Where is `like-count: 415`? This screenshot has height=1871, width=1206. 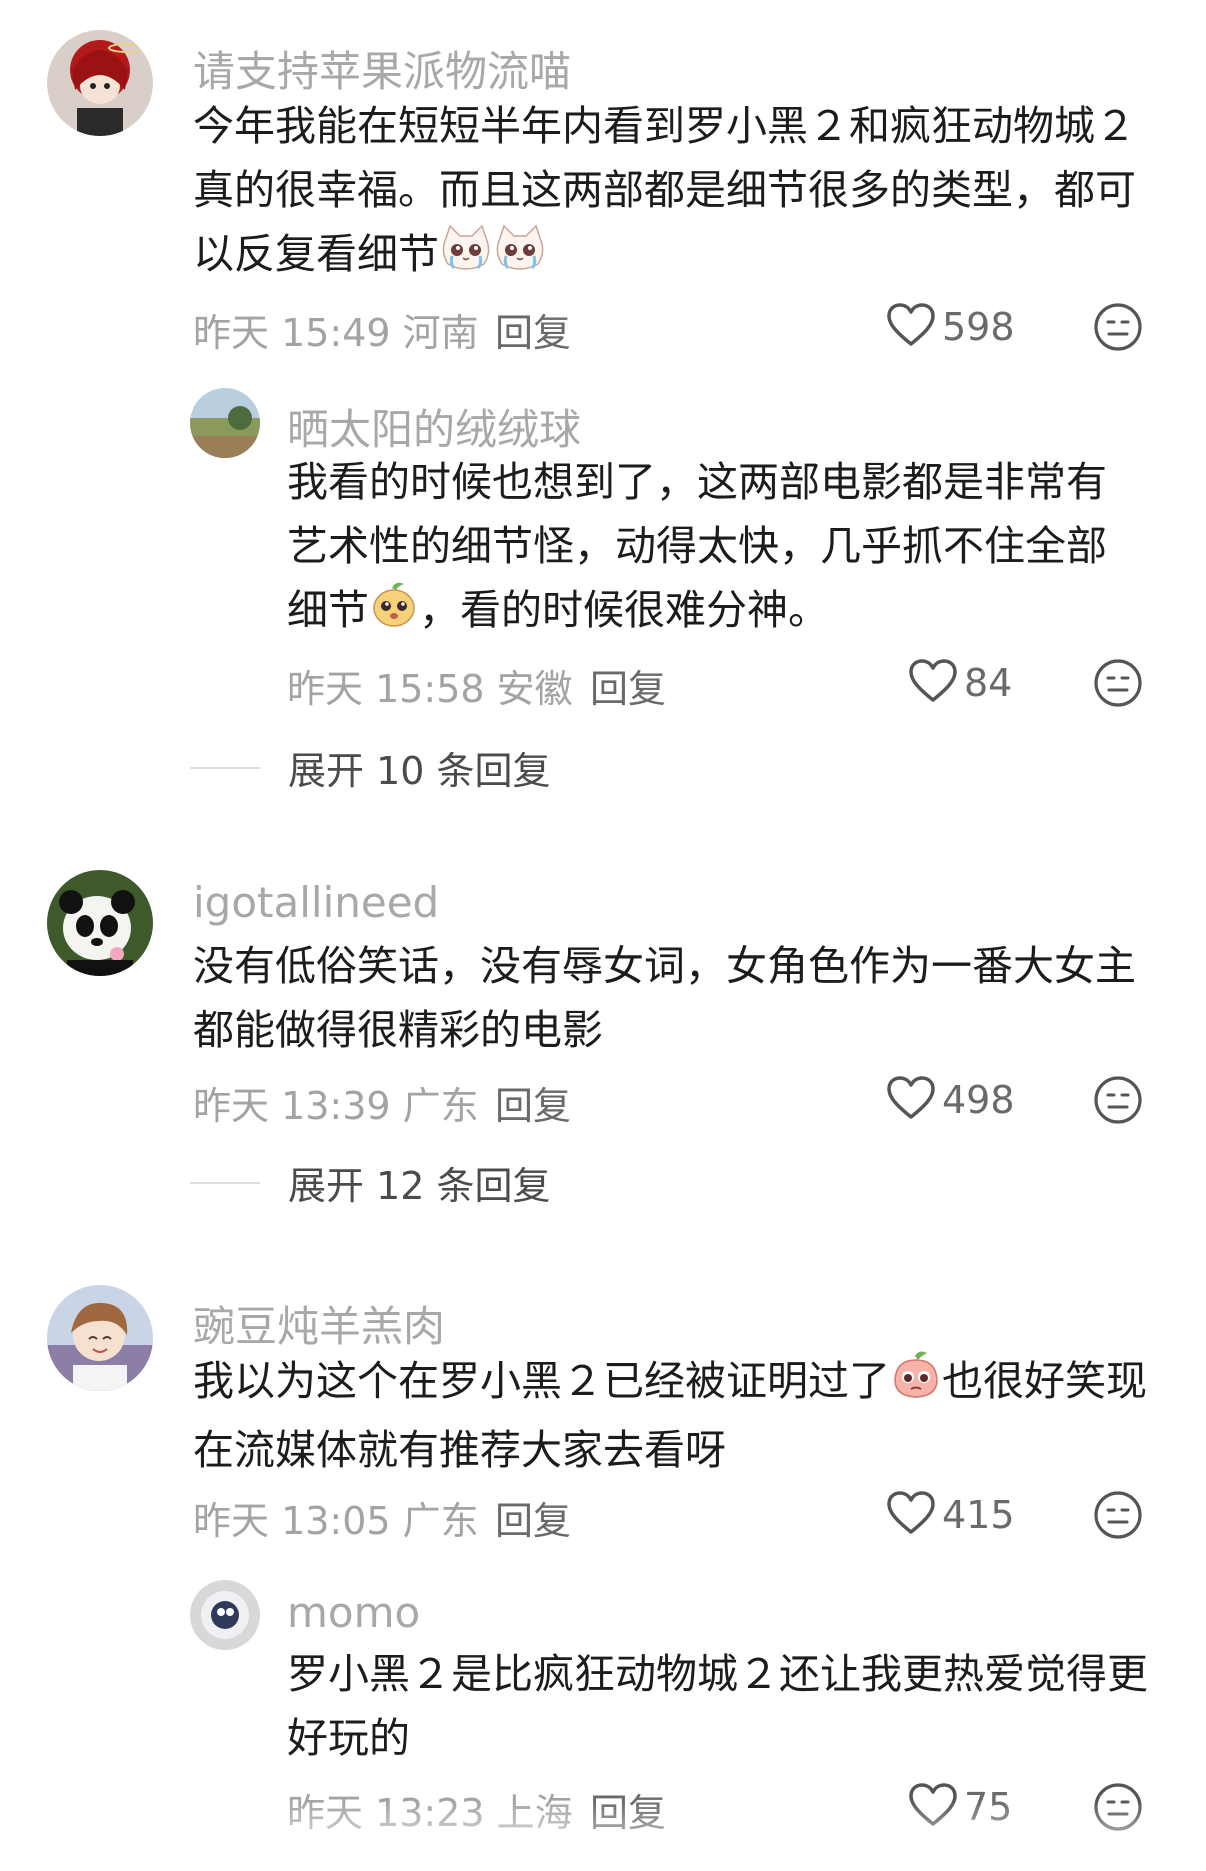 like-count: 415 is located at coordinates (978, 1515).